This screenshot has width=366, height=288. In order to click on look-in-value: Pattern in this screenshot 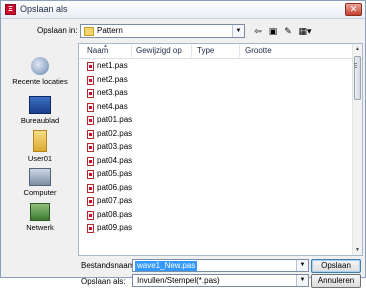, I will do `click(110, 30)`.